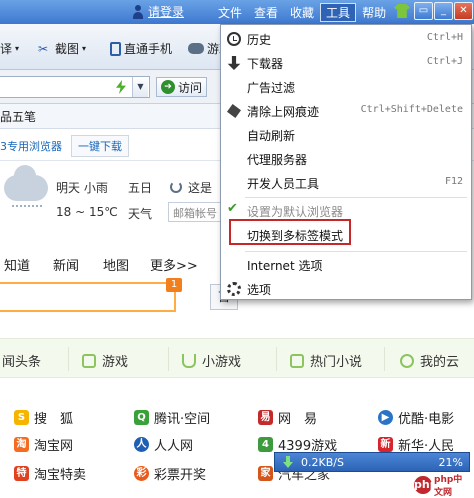  Describe the element at coordinates (190, 87) in the screenshot. I see `goto-label: 访问` at that location.